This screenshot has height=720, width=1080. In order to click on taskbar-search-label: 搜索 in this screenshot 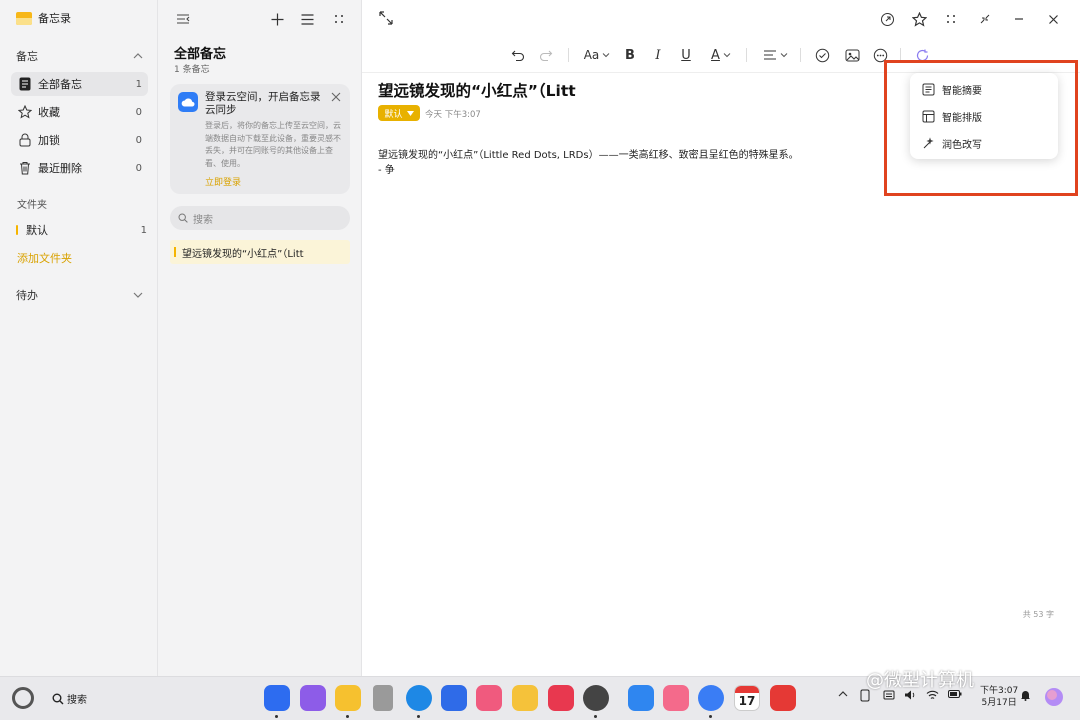, I will do `click(77, 700)`.